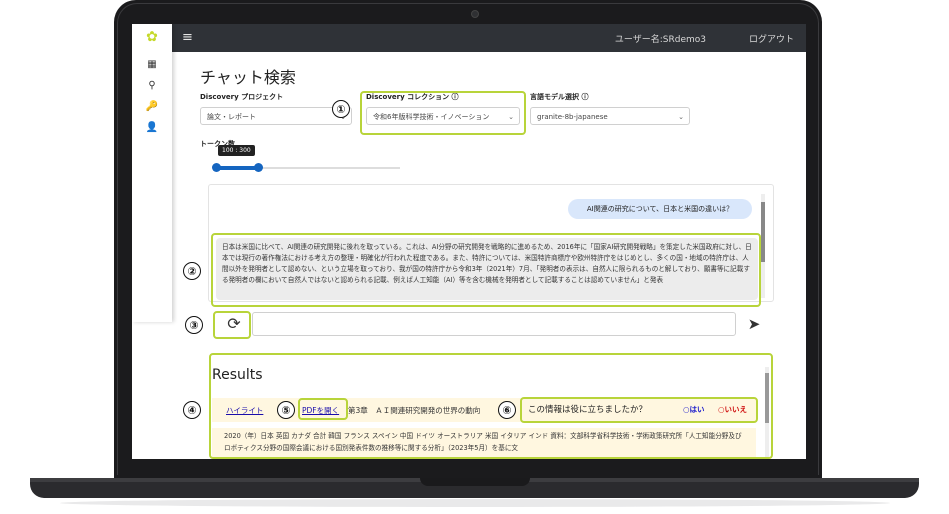 Image resolution: width=949 pixels, height=514 pixels. What do you see at coordinates (475, 503) in the screenshot?
I see `laptop-shadow` at bounding box center [475, 503].